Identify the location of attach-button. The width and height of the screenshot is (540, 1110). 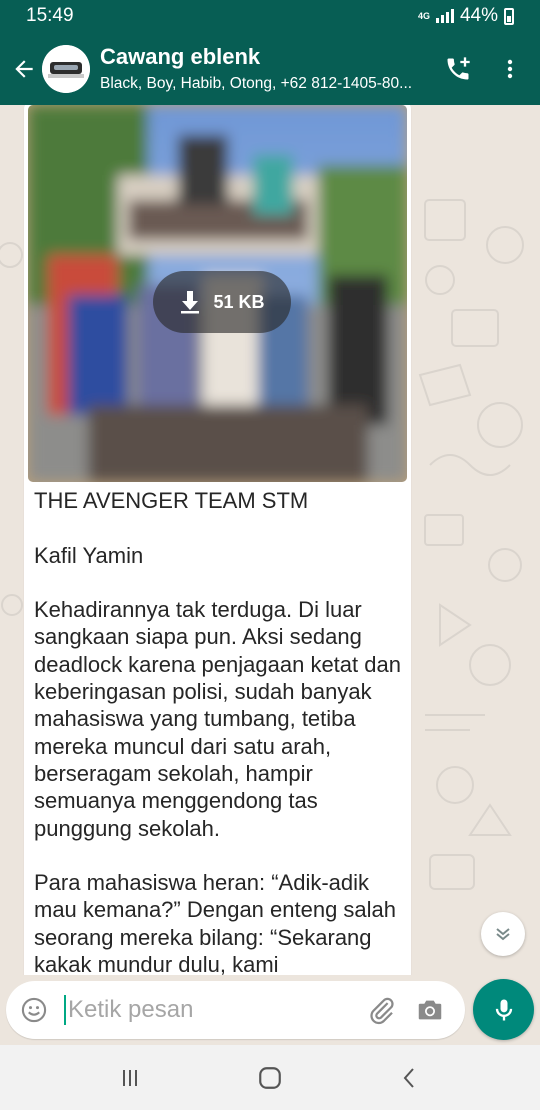
(382, 1010).